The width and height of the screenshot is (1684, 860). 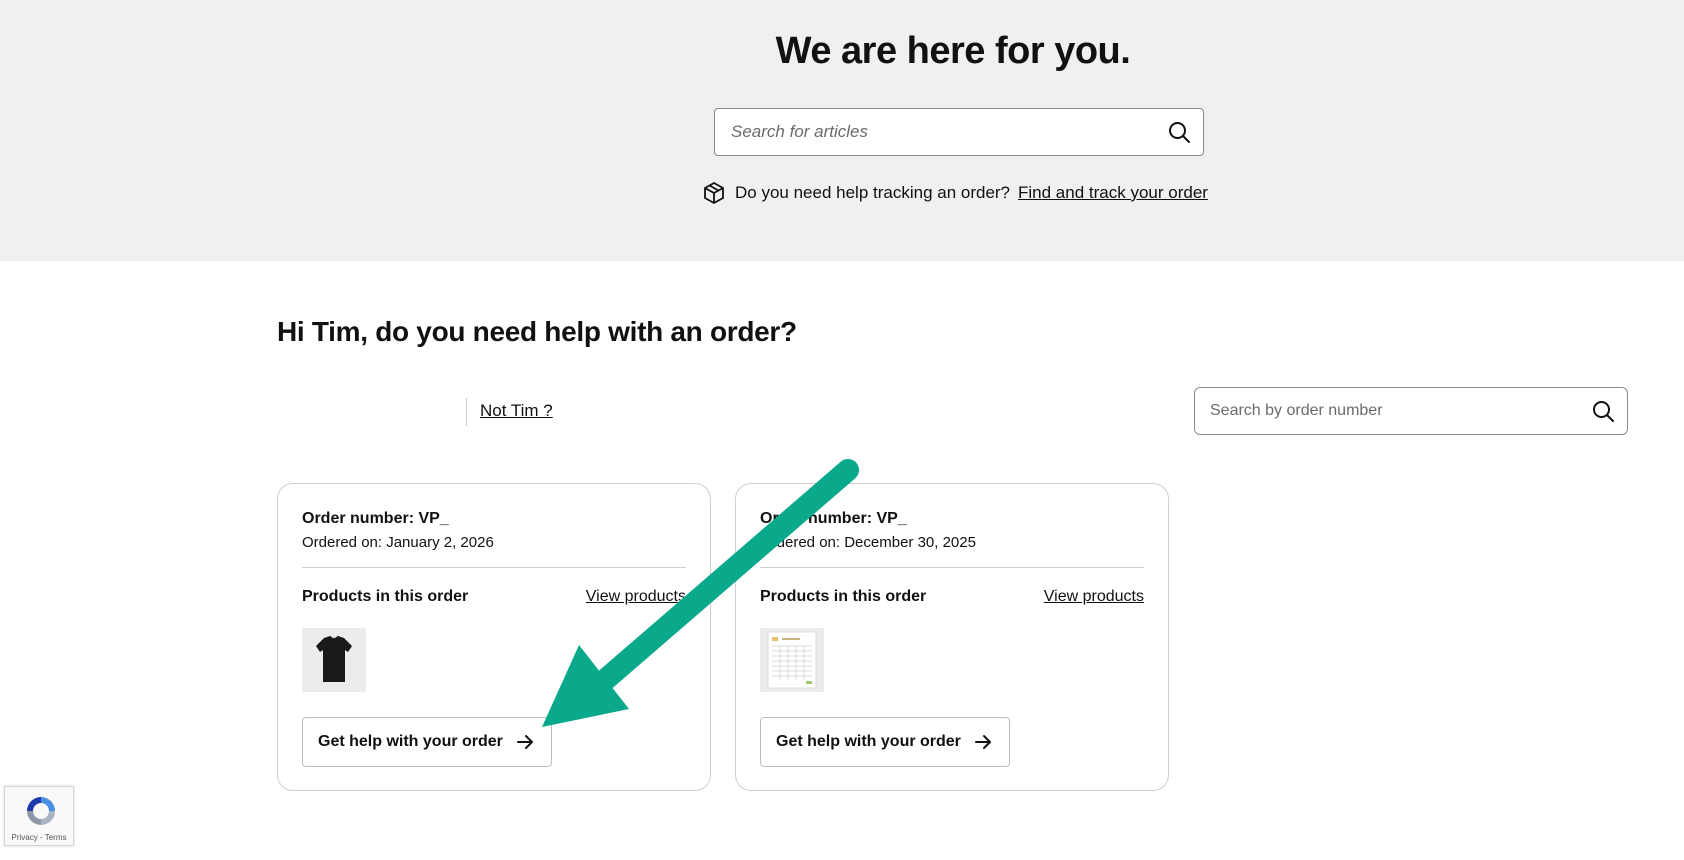 I want to click on order-date: Ordered on: January 2, 2026, so click(x=398, y=542).